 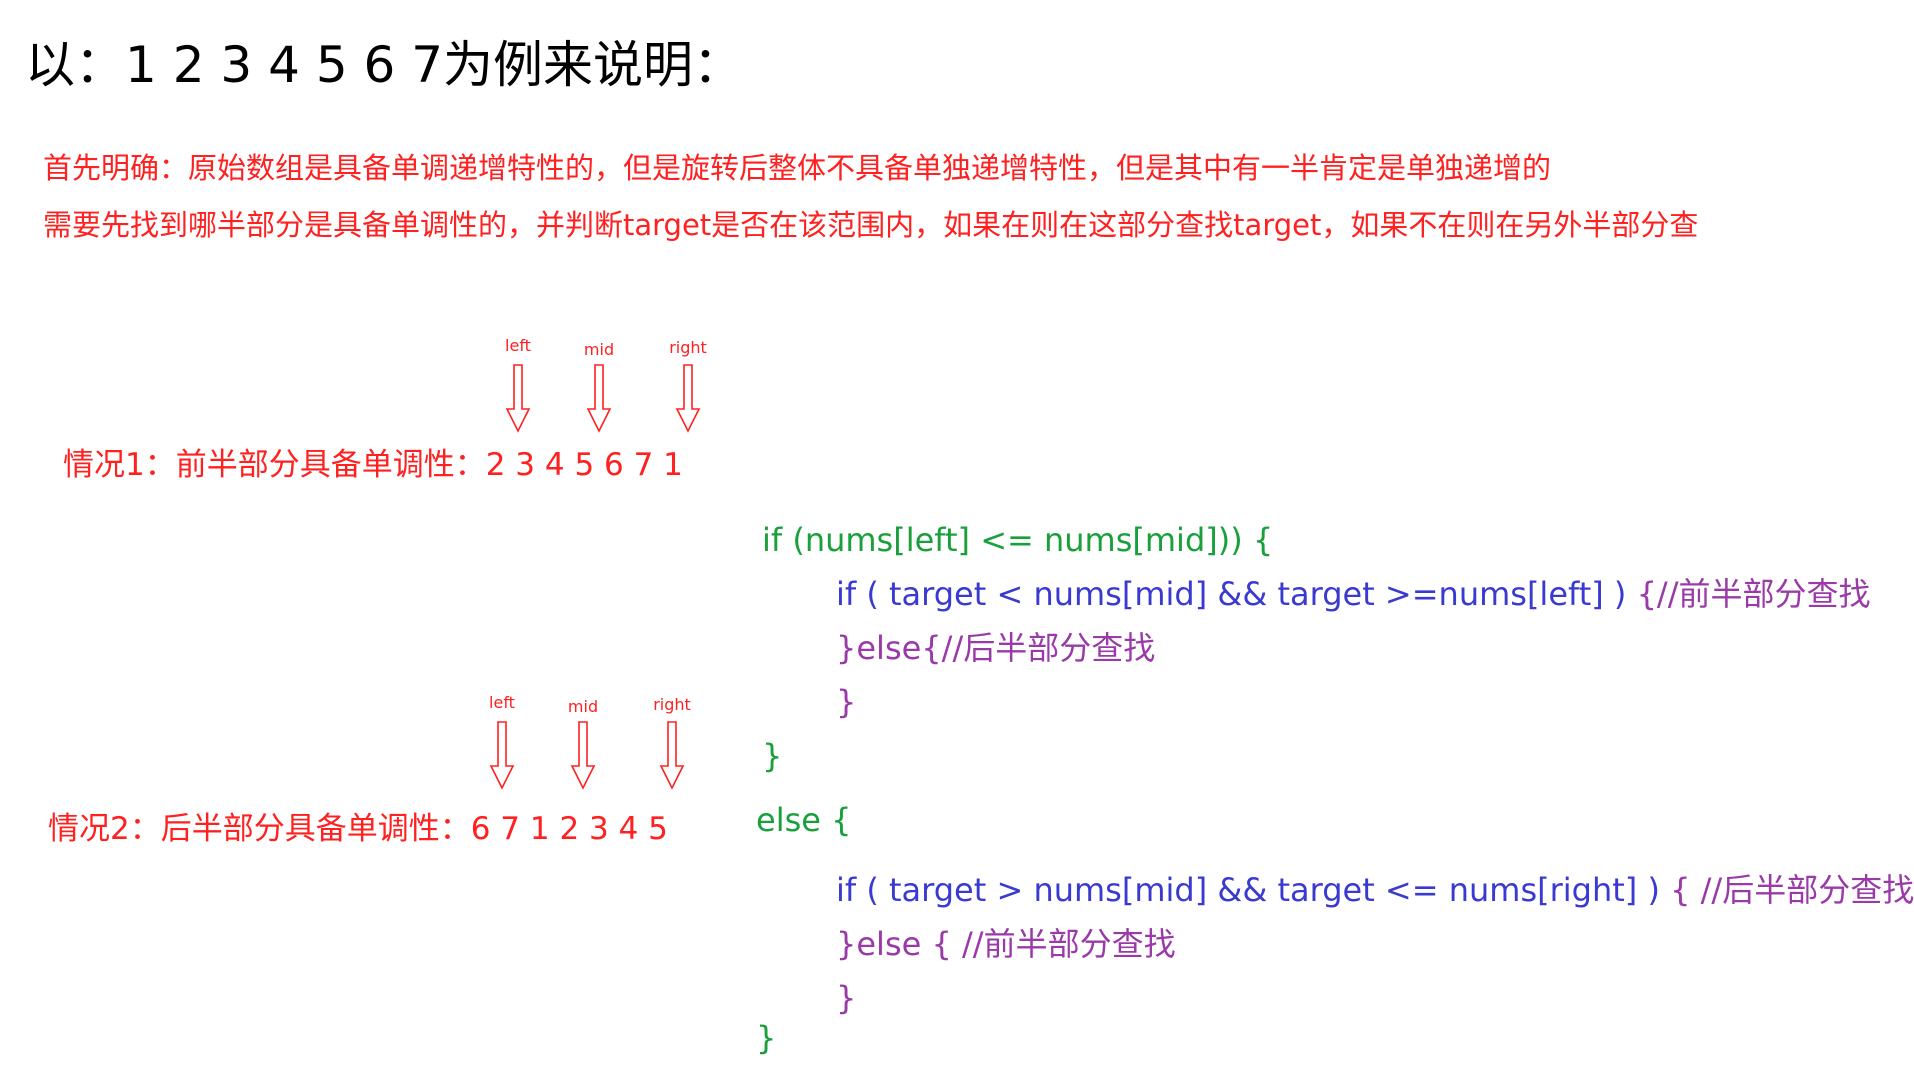 I want to click on case1-pointer-left-label: left, so click(x=518, y=345).